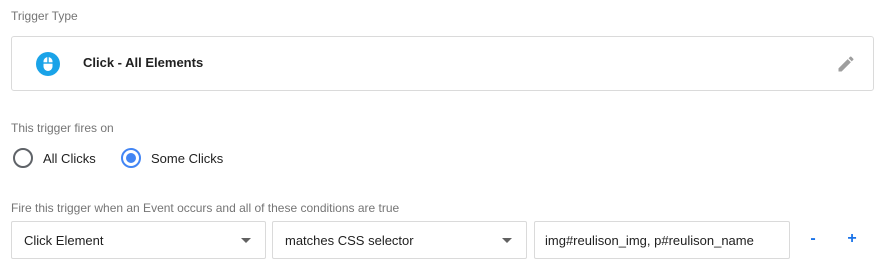 The width and height of the screenshot is (887, 277). What do you see at coordinates (62, 128) in the screenshot?
I see `fires-on-label: This trigger fires on` at bounding box center [62, 128].